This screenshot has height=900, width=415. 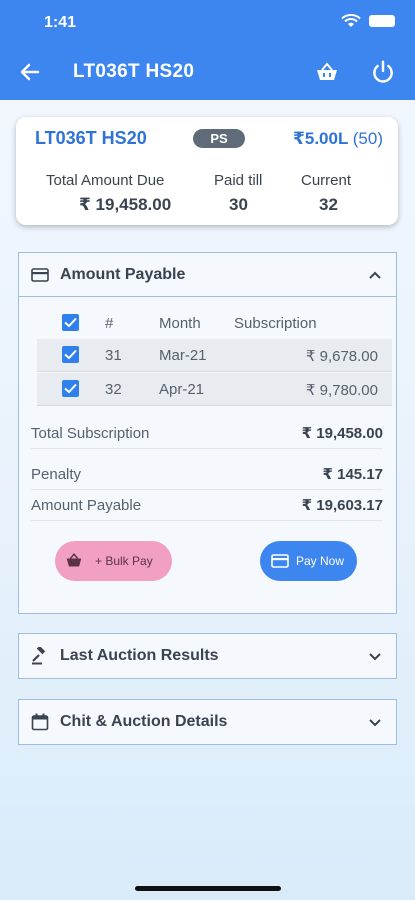 I want to click on total-due-value: ₹ 19,458.00, so click(x=125, y=204).